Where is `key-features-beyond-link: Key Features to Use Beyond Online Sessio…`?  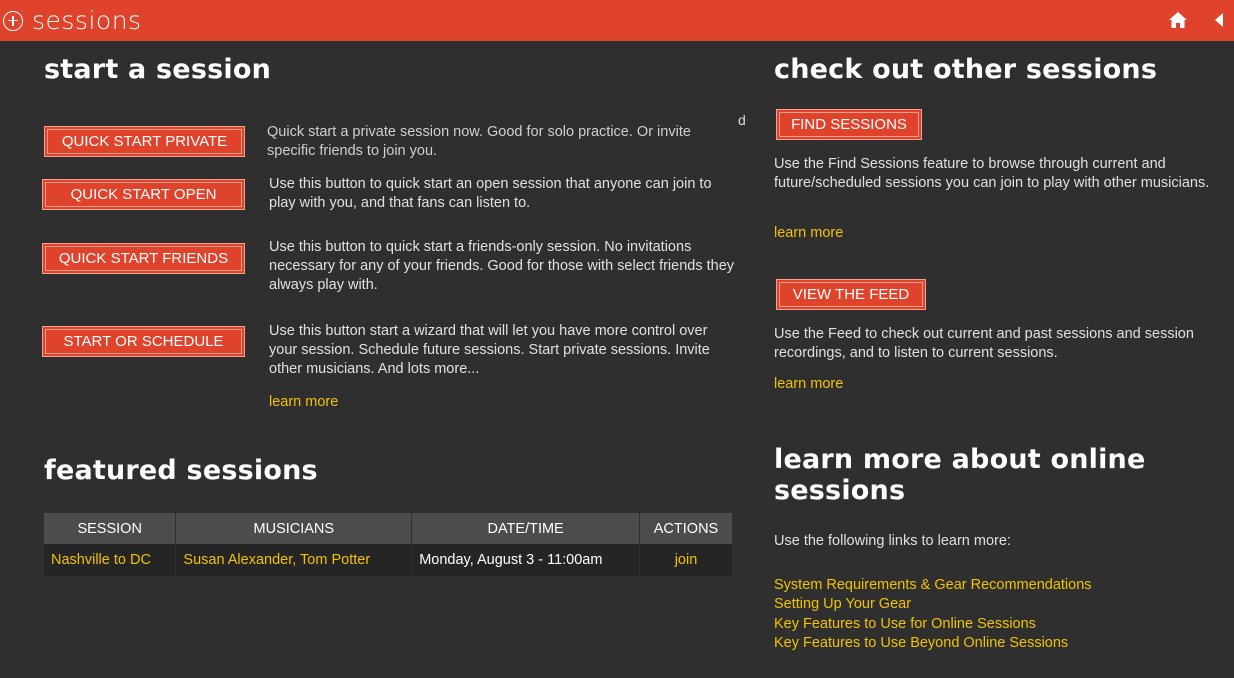 key-features-beyond-link: Key Features to Use Beyond Online Sessio… is located at coordinates (933, 643).